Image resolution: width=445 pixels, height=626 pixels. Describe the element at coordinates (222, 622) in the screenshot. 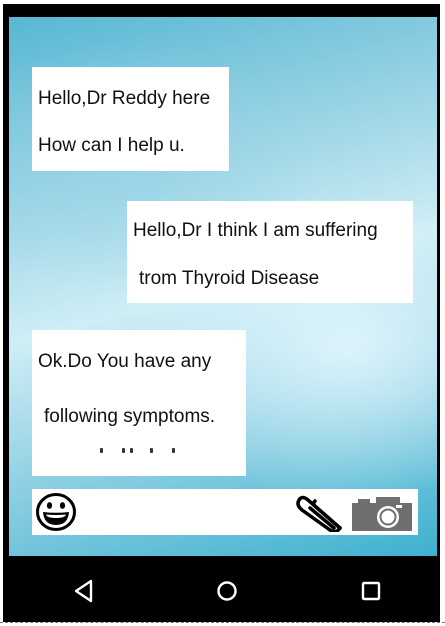

I see `dashed-border` at that location.